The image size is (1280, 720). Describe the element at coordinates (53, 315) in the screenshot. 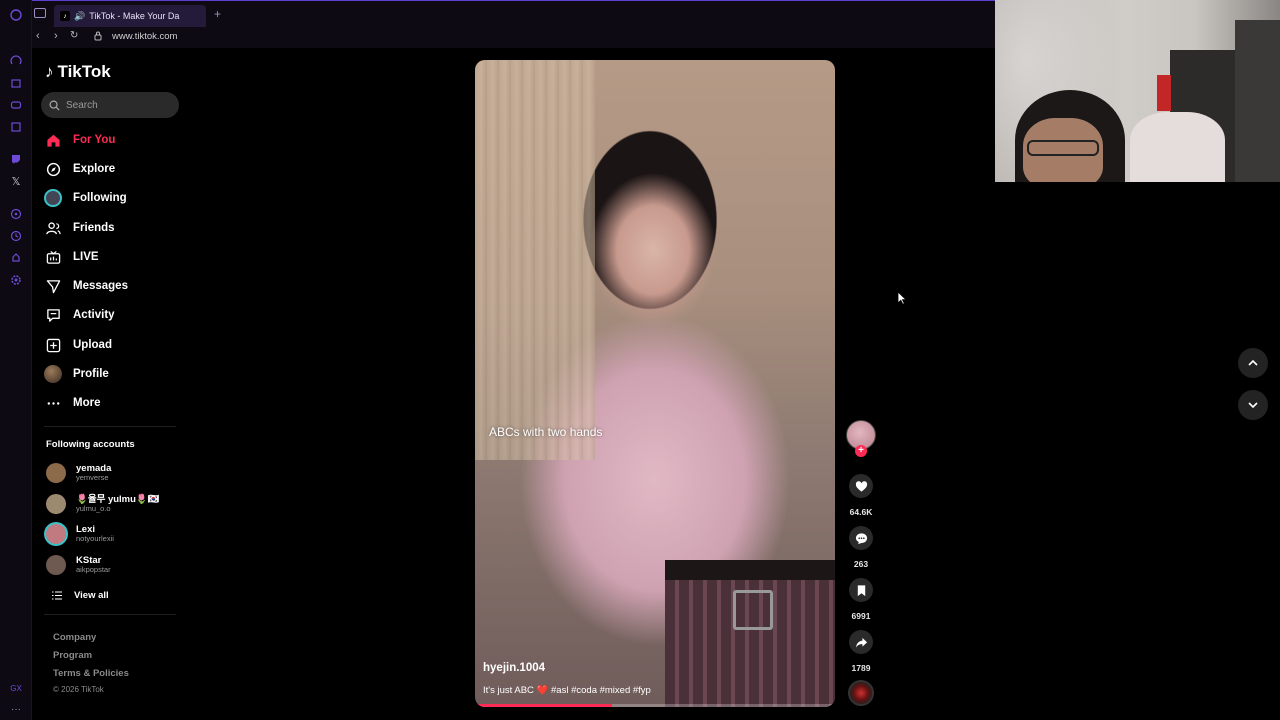

I see `activity-icon` at that location.